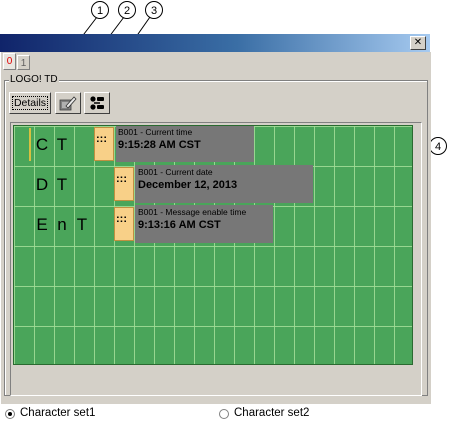 This screenshot has width=450, height=430. Describe the element at coordinates (42, 185) in the screenshot. I see `display-char: D` at that location.